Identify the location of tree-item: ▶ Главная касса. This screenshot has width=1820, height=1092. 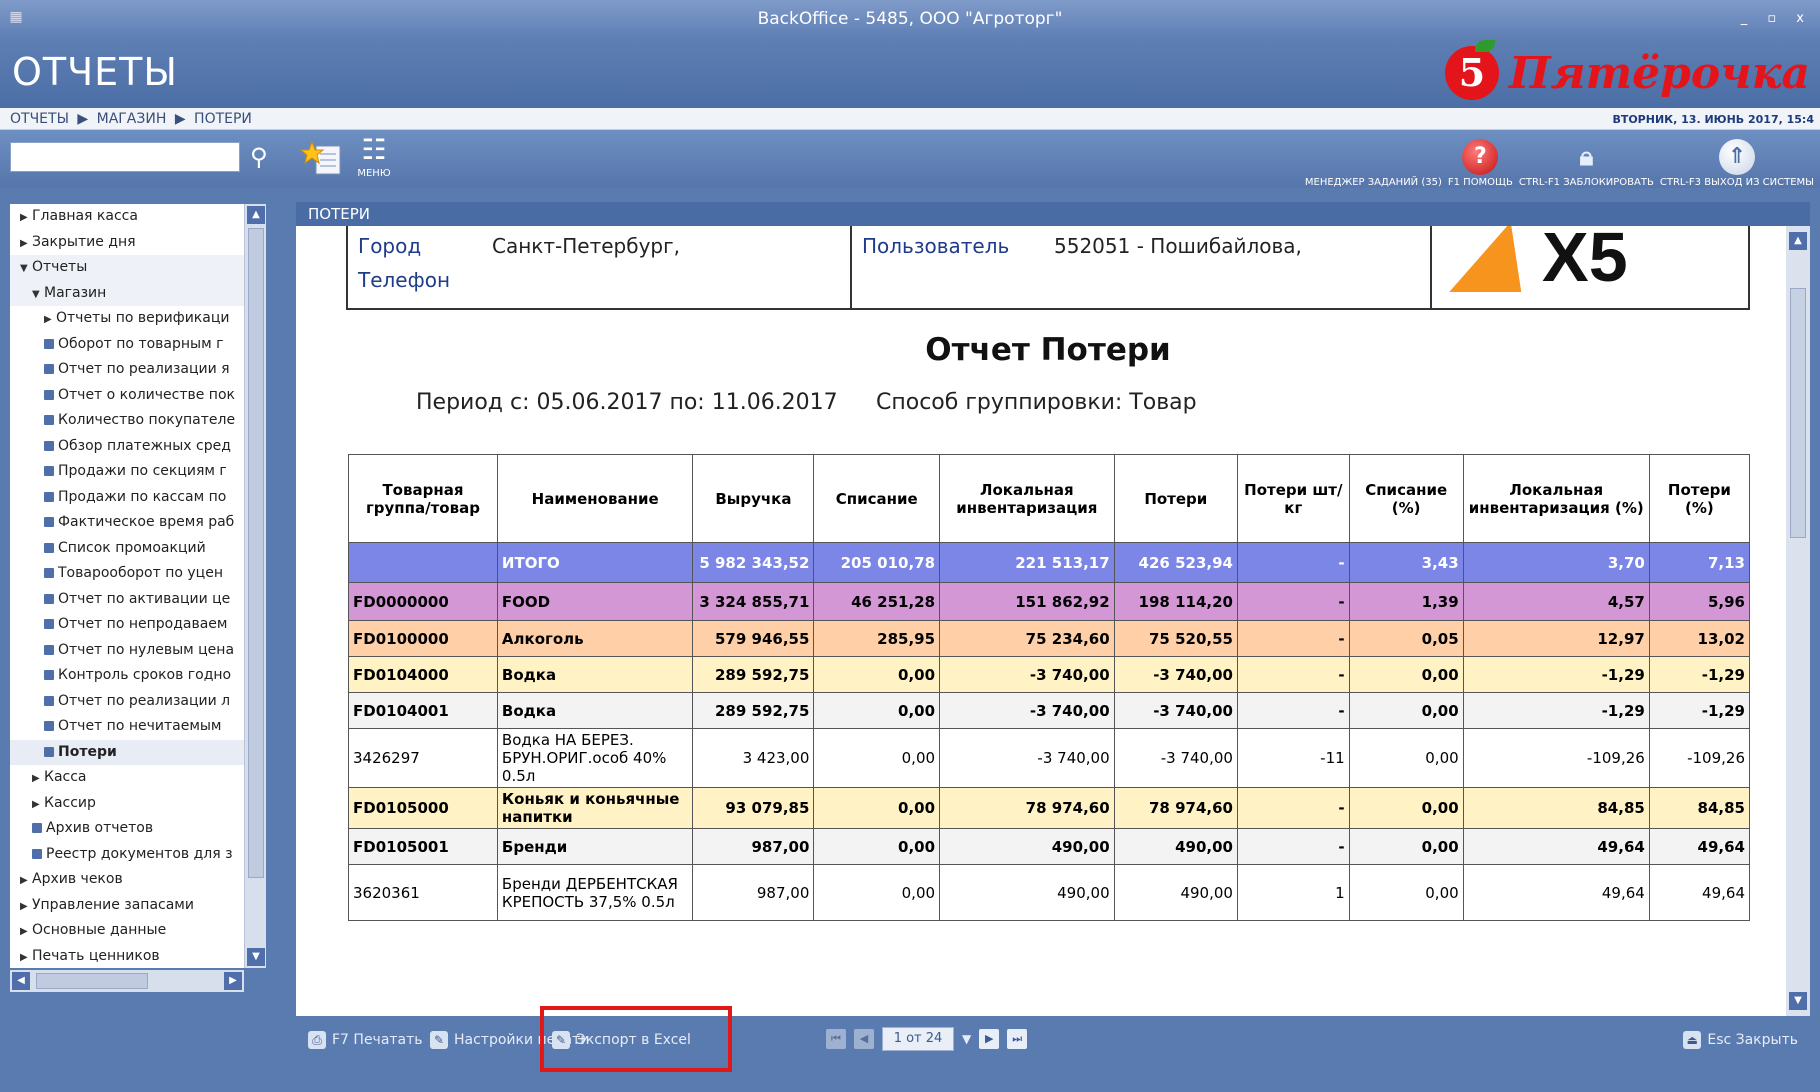
(127, 217).